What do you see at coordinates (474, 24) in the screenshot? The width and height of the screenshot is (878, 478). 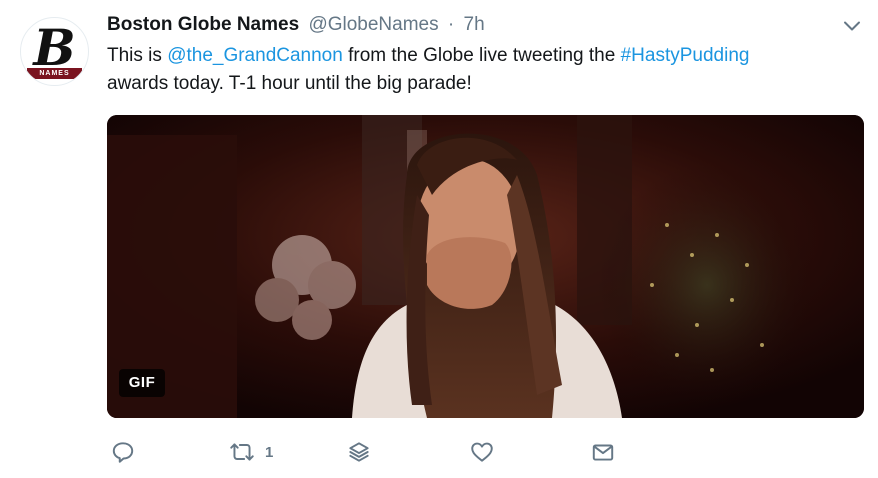 I see `tweet-timestamp: 7h` at bounding box center [474, 24].